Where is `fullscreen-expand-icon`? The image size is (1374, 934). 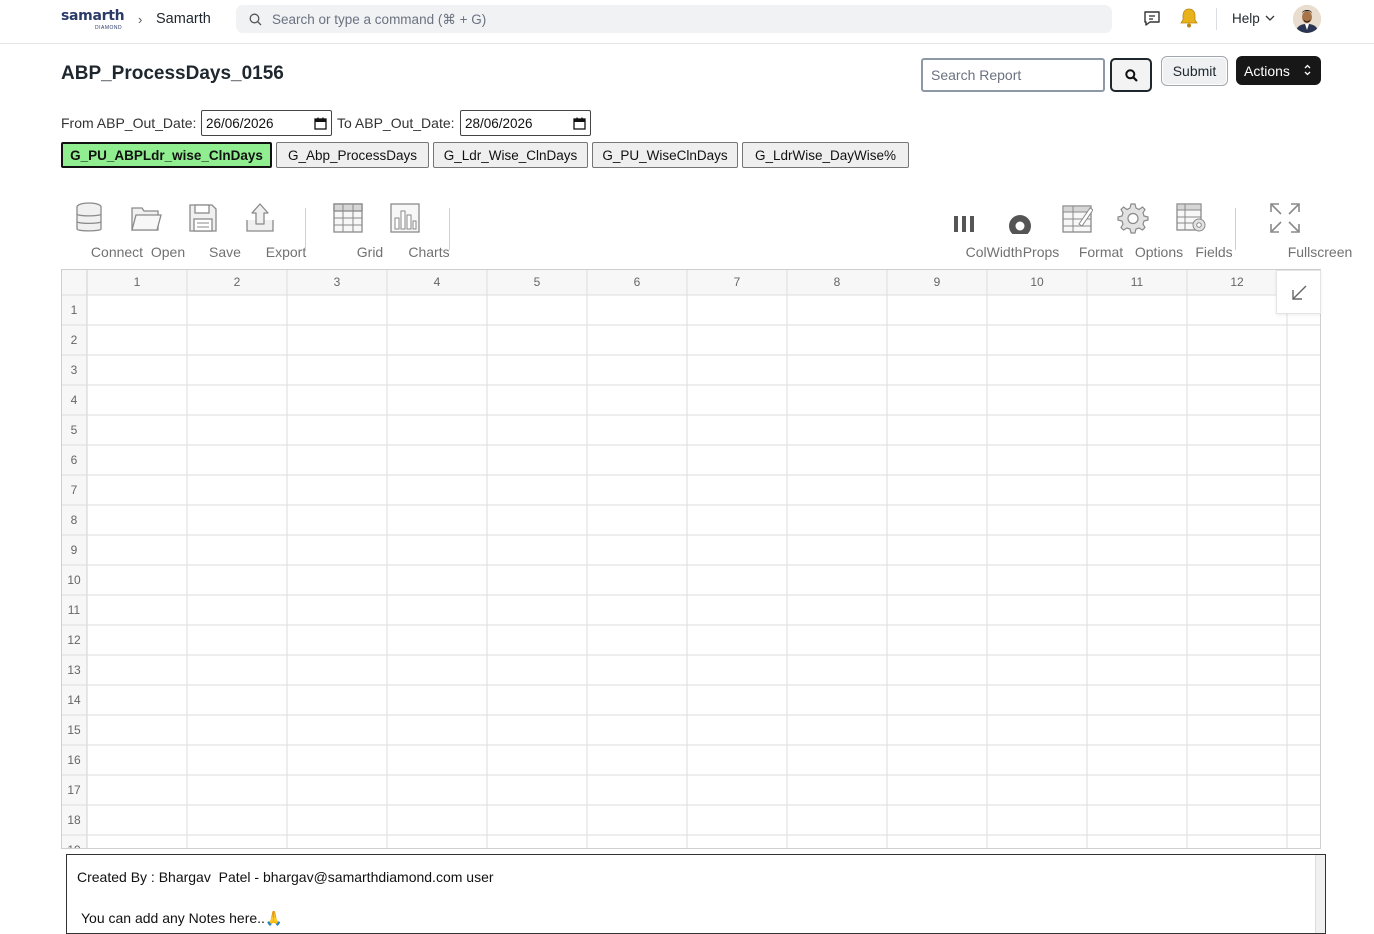 fullscreen-expand-icon is located at coordinates (1285, 218).